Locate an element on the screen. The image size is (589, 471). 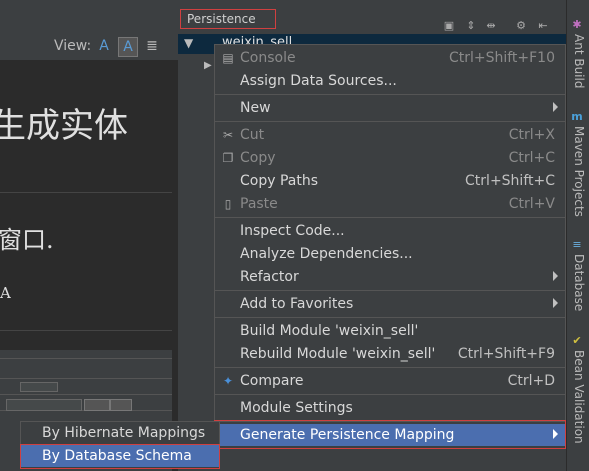
menu-item-paste: ▯ Paste Ctrl+V is located at coordinates (390, 204).